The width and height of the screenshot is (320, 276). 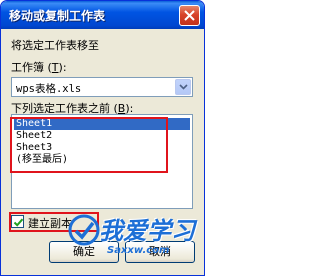 I want to click on annotation-highlight-box, so click(x=89, y=145).